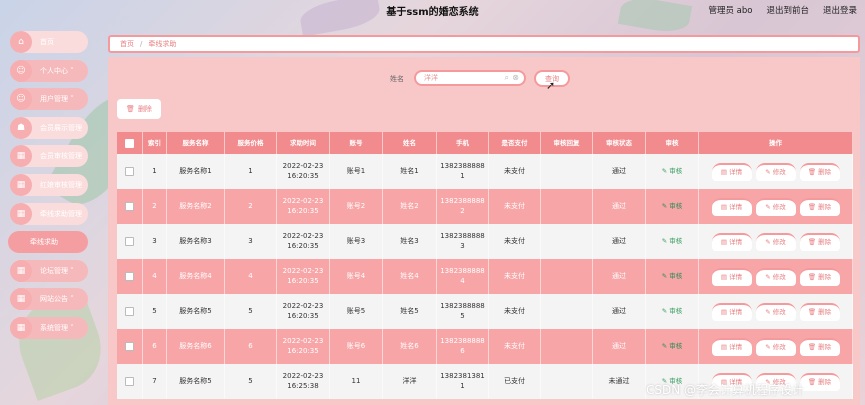  Describe the element at coordinates (52, 327) in the screenshot. I see `sidebar-item-10: ▦ 系统管理 ˅` at that location.